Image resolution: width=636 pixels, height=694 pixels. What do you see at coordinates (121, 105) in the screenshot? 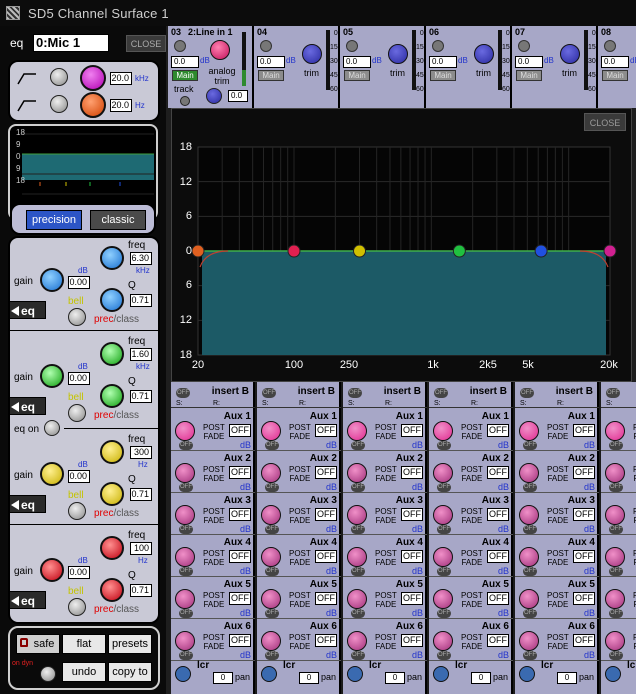
I see `lpf-value: 20.0` at bounding box center [121, 105].